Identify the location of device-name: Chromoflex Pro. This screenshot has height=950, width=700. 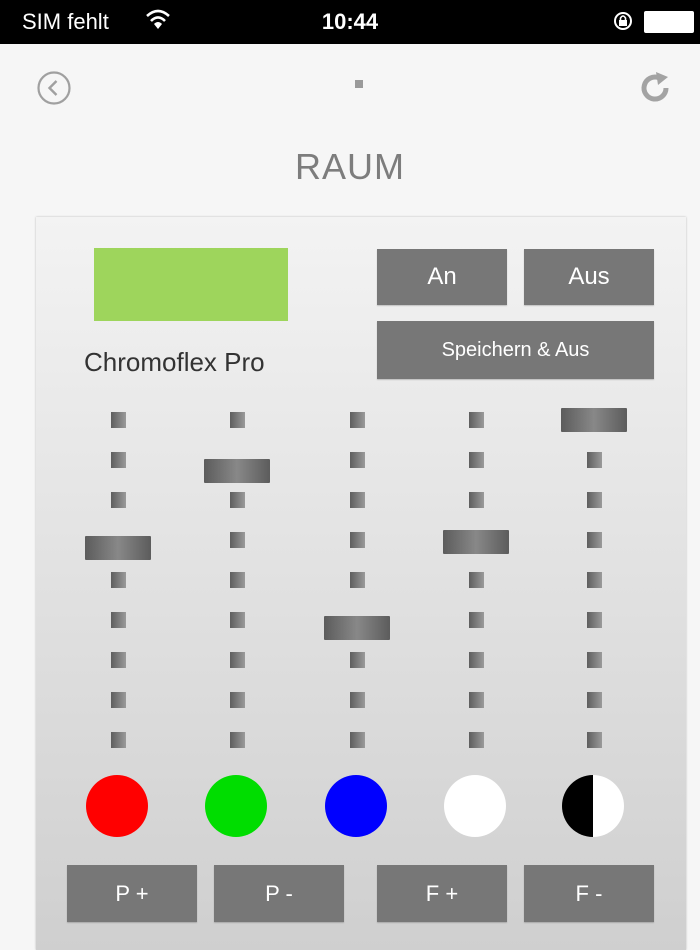
(174, 362).